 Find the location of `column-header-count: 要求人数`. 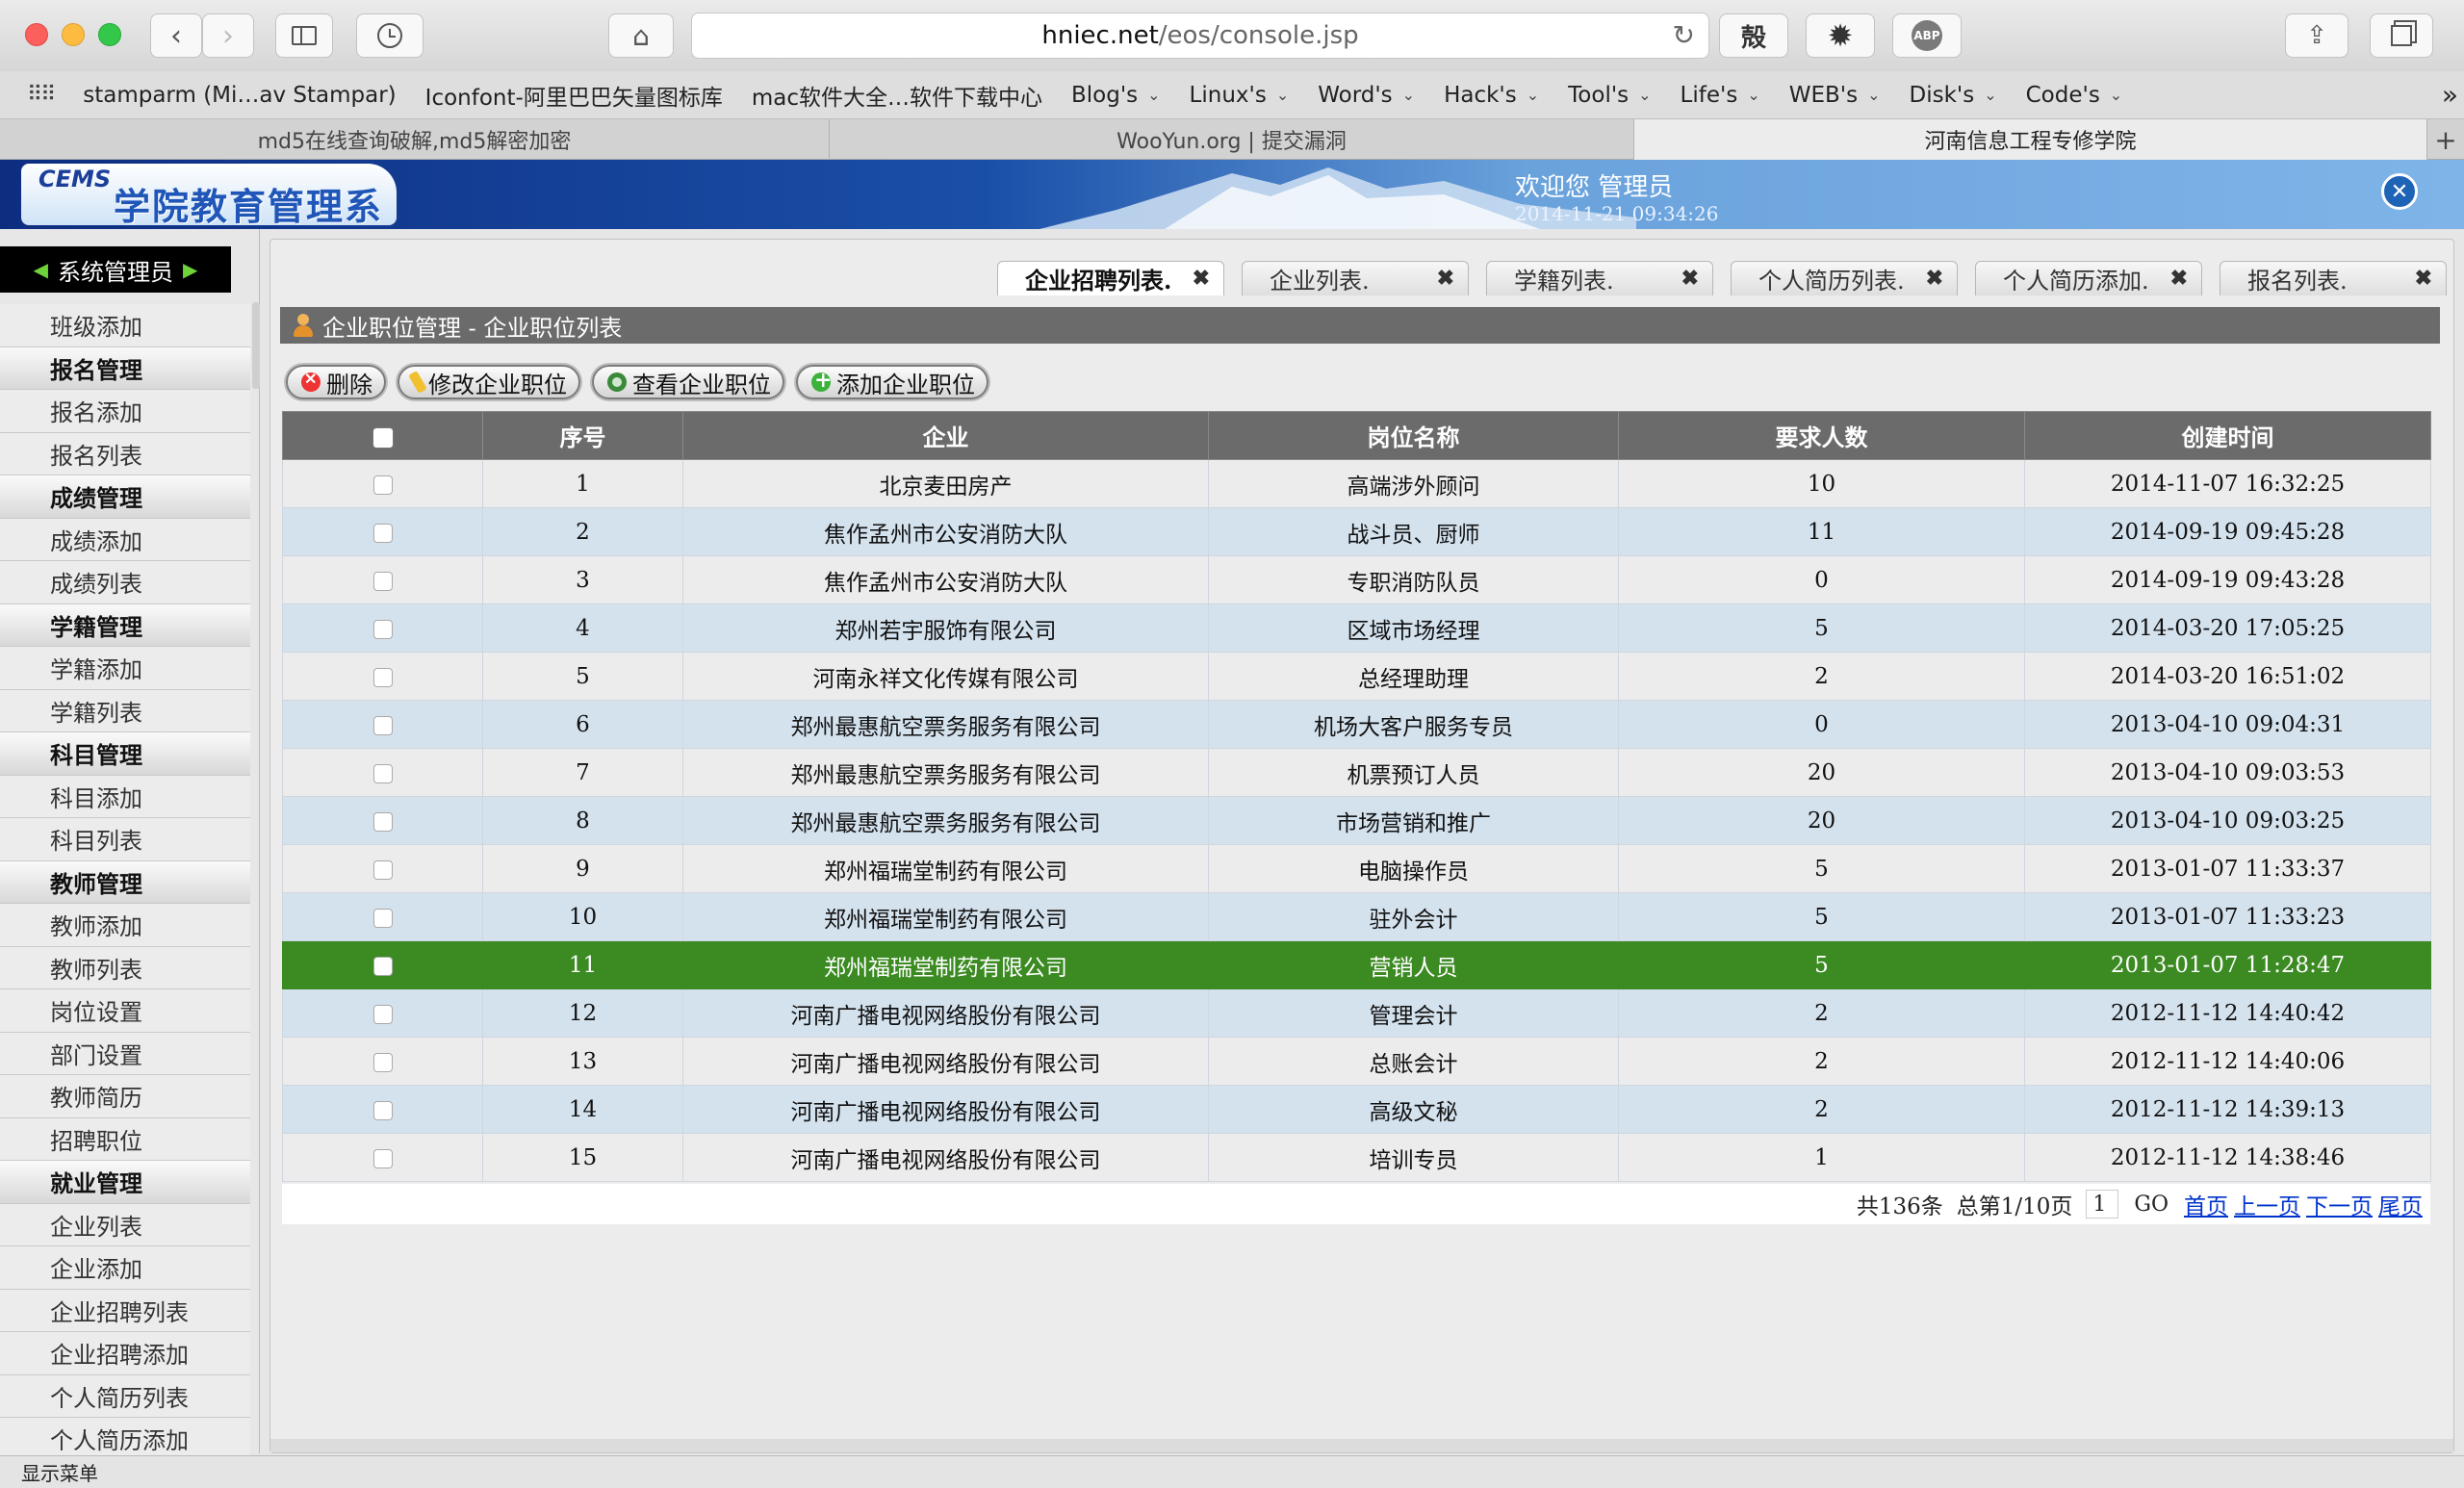

column-header-count: 要求人数 is located at coordinates (1821, 436).